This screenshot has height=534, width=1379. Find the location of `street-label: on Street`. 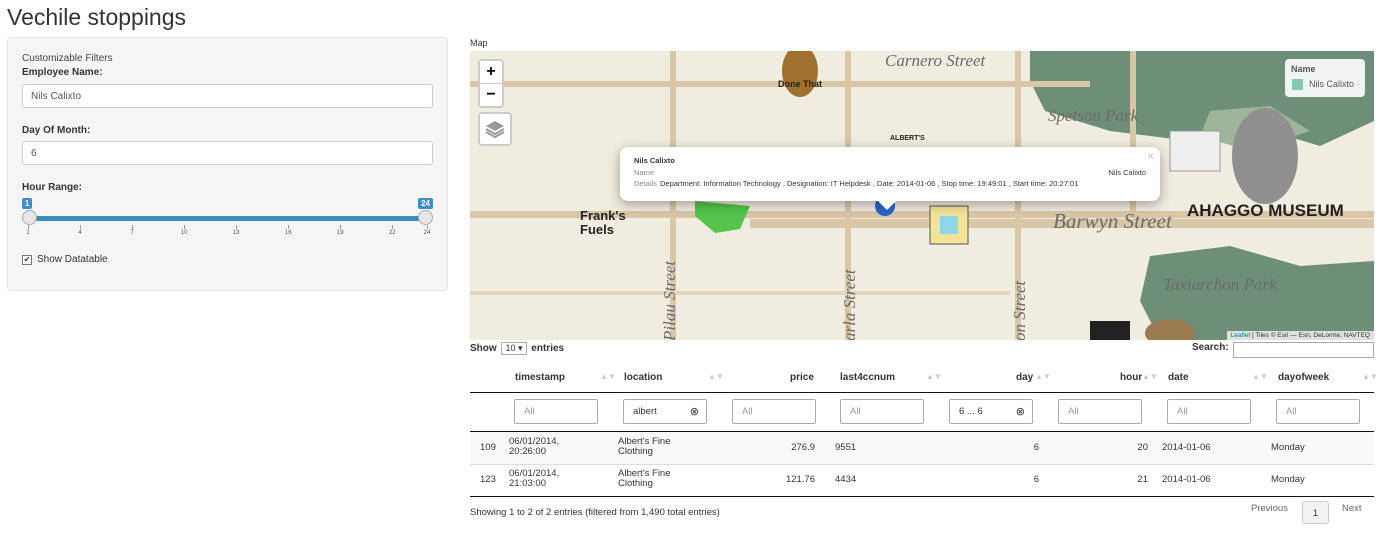

street-label: on Street is located at coordinates (1019, 310).